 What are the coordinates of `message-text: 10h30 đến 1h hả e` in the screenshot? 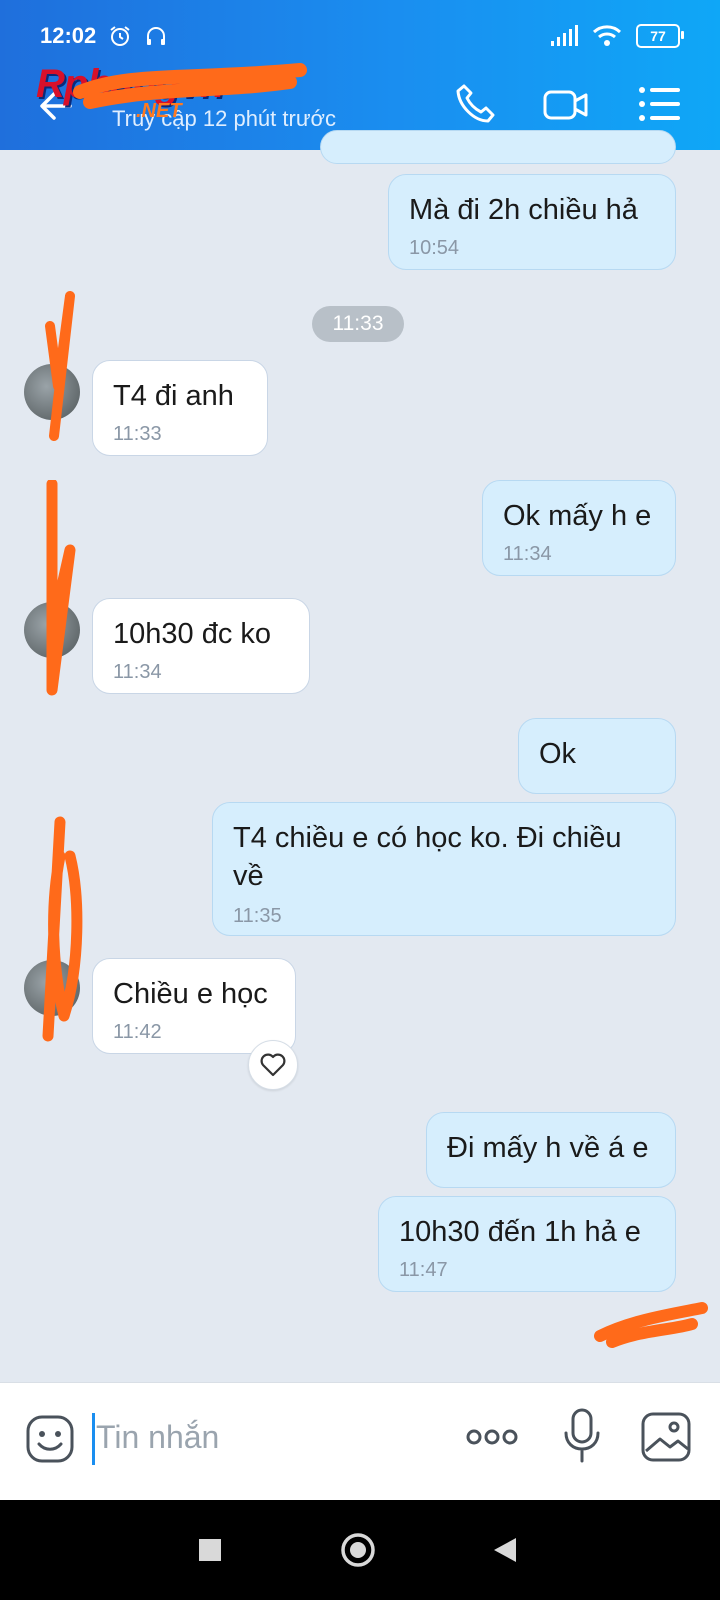 It's located at (520, 1232).